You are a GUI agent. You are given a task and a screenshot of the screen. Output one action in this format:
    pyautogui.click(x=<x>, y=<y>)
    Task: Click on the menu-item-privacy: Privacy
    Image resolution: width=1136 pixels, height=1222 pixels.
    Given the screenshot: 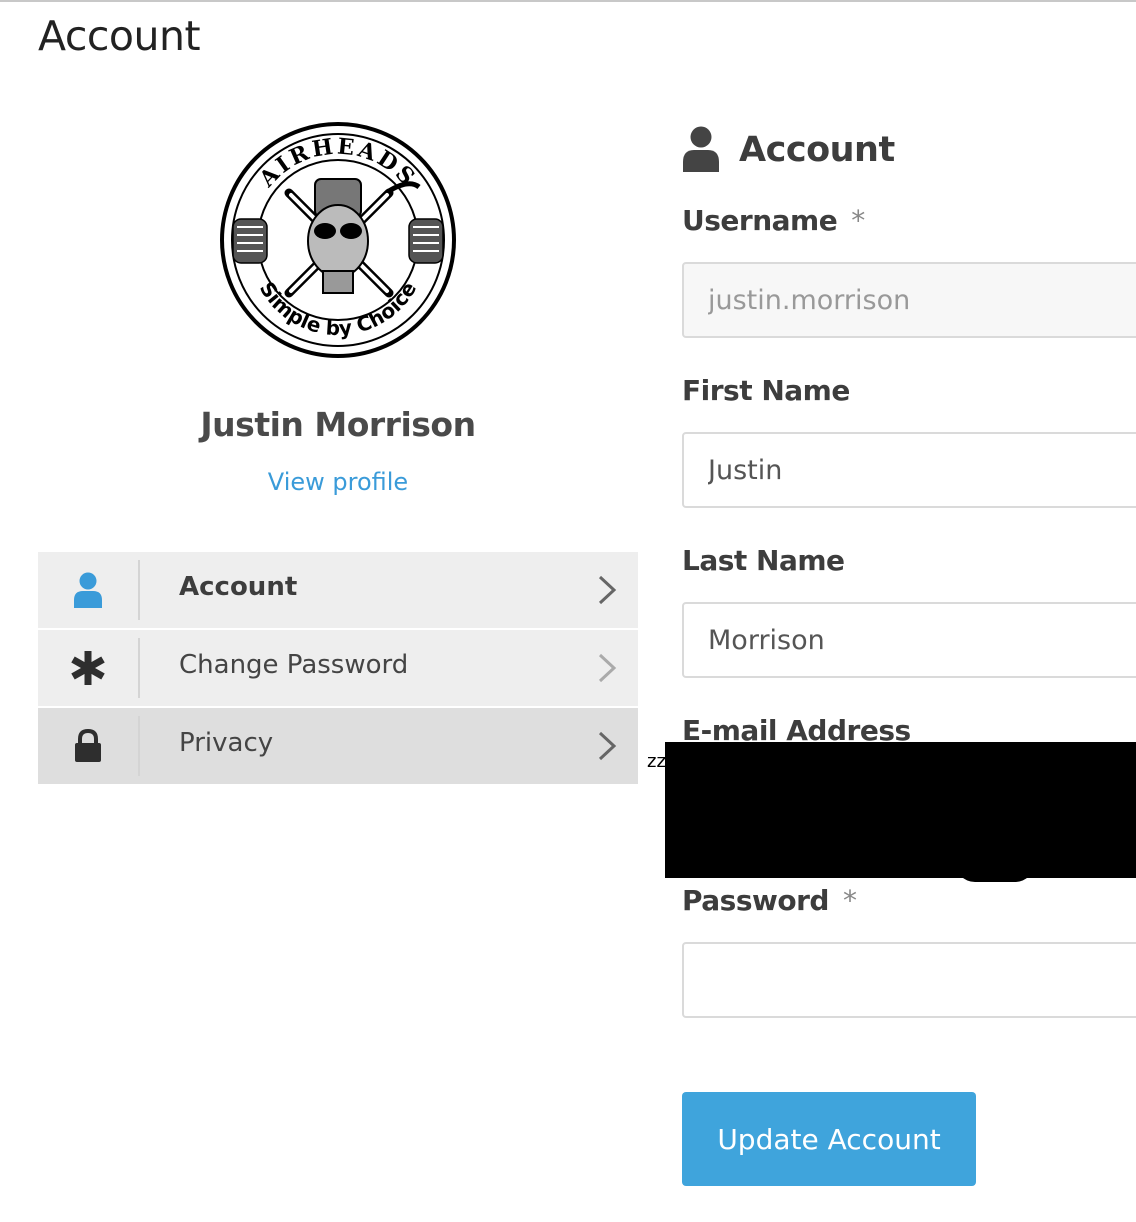 What is the action you would take?
    pyautogui.click(x=338, y=746)
    